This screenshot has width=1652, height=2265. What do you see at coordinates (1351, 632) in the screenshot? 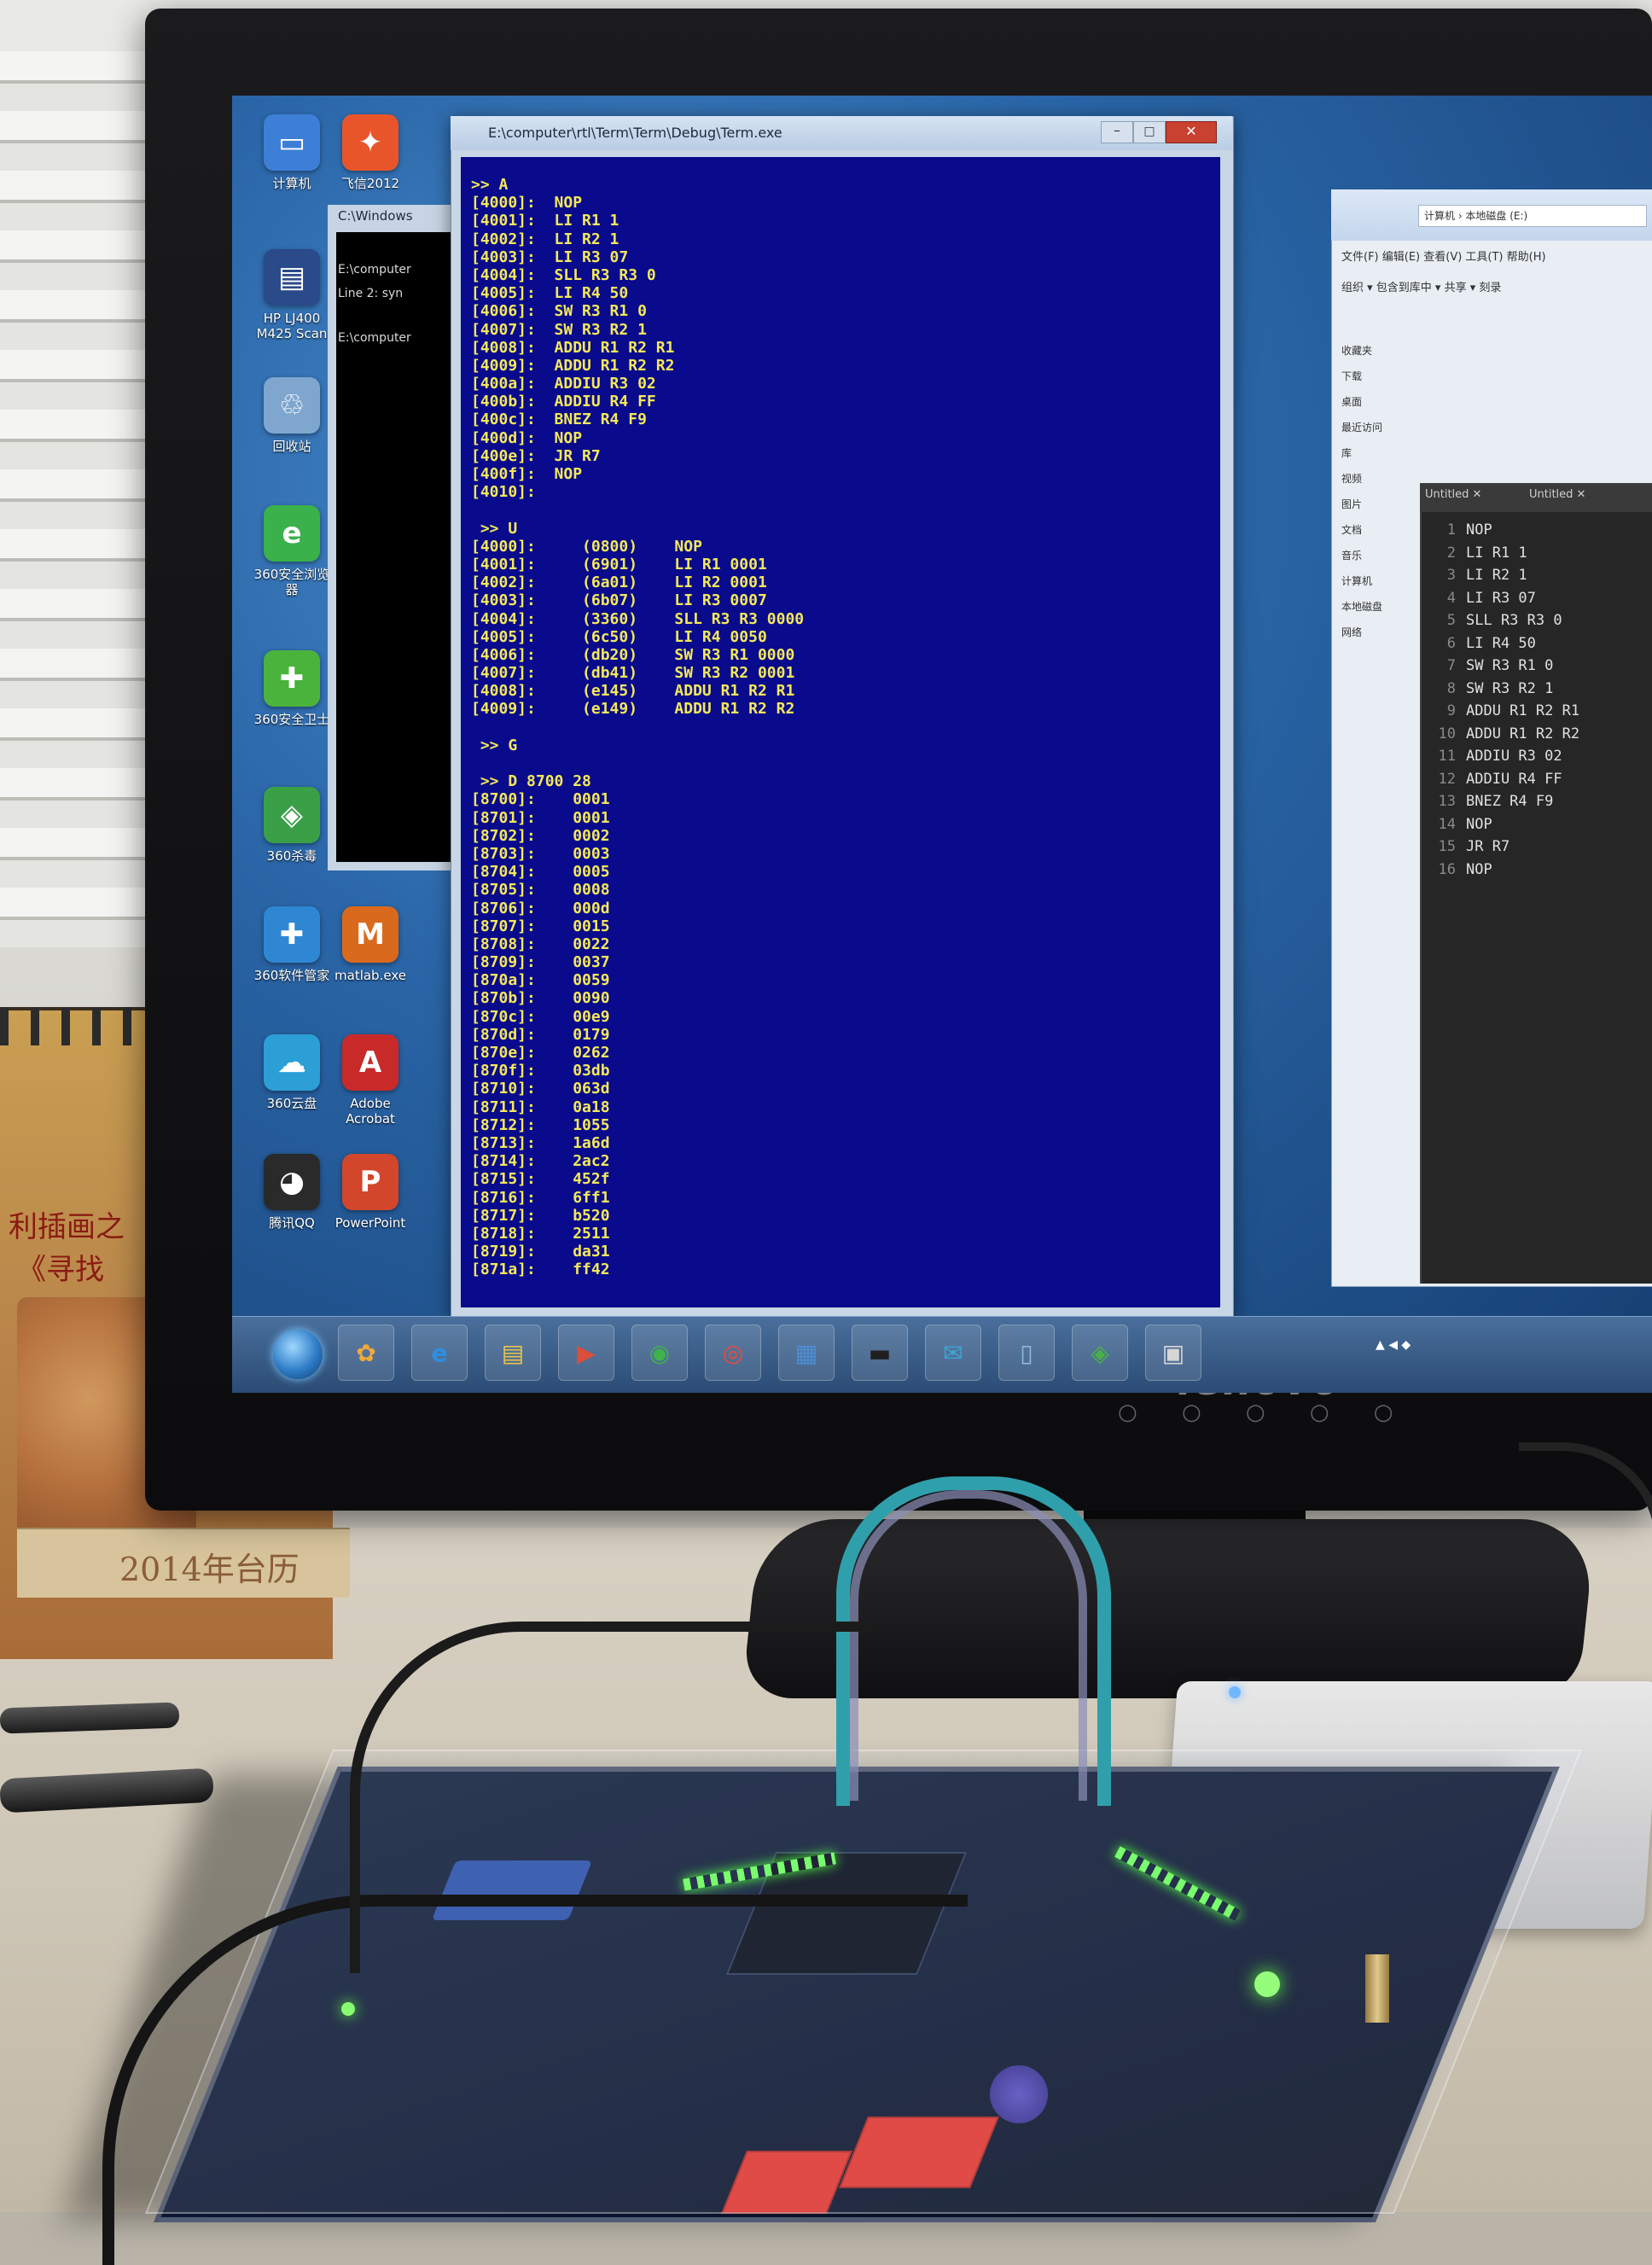
I see `explorer-tree-item: 网络` at bounding box center [1351, 632].